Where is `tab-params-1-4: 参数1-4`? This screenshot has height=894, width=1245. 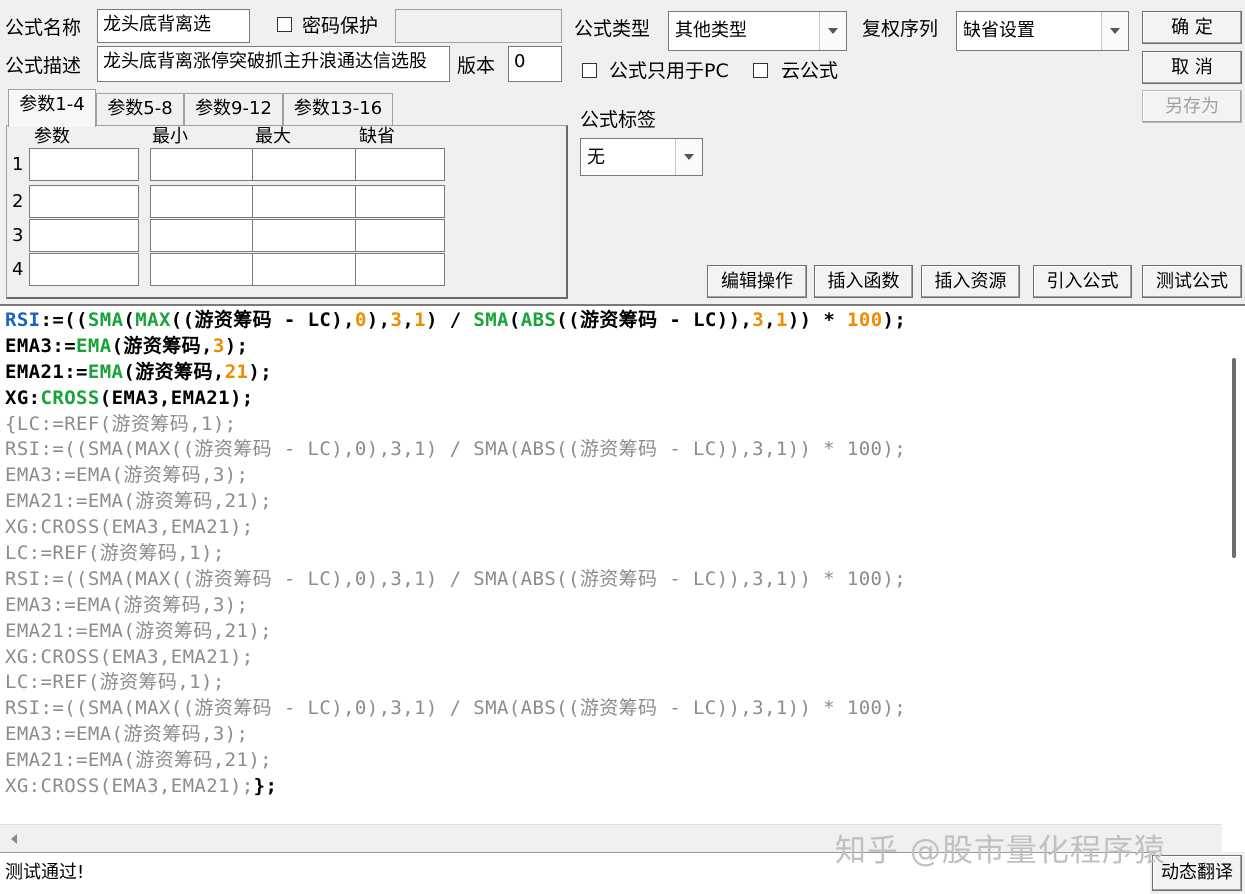 tab-params-1-4: 参数1-4 is located at coordinates (52, 108).